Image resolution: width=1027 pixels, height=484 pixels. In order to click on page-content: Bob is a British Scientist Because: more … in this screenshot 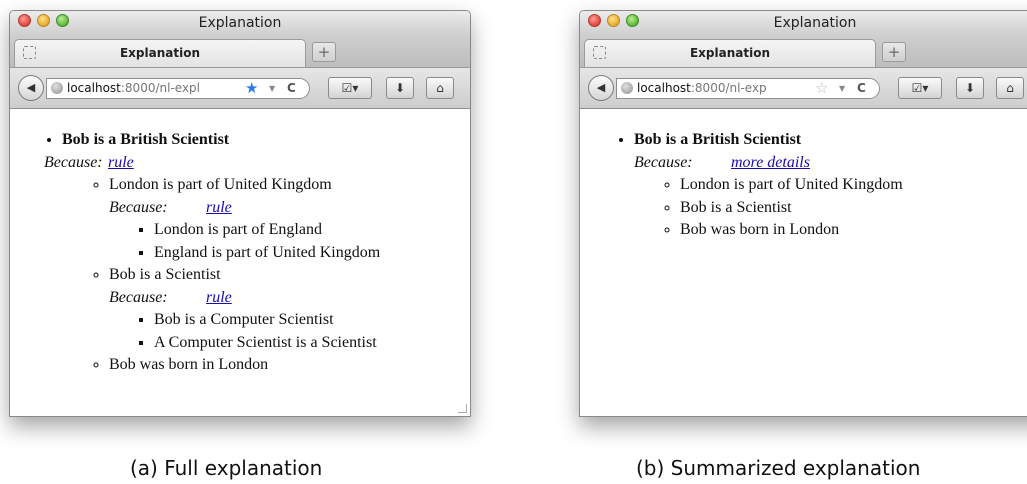, I will do `click(803, 175)`.